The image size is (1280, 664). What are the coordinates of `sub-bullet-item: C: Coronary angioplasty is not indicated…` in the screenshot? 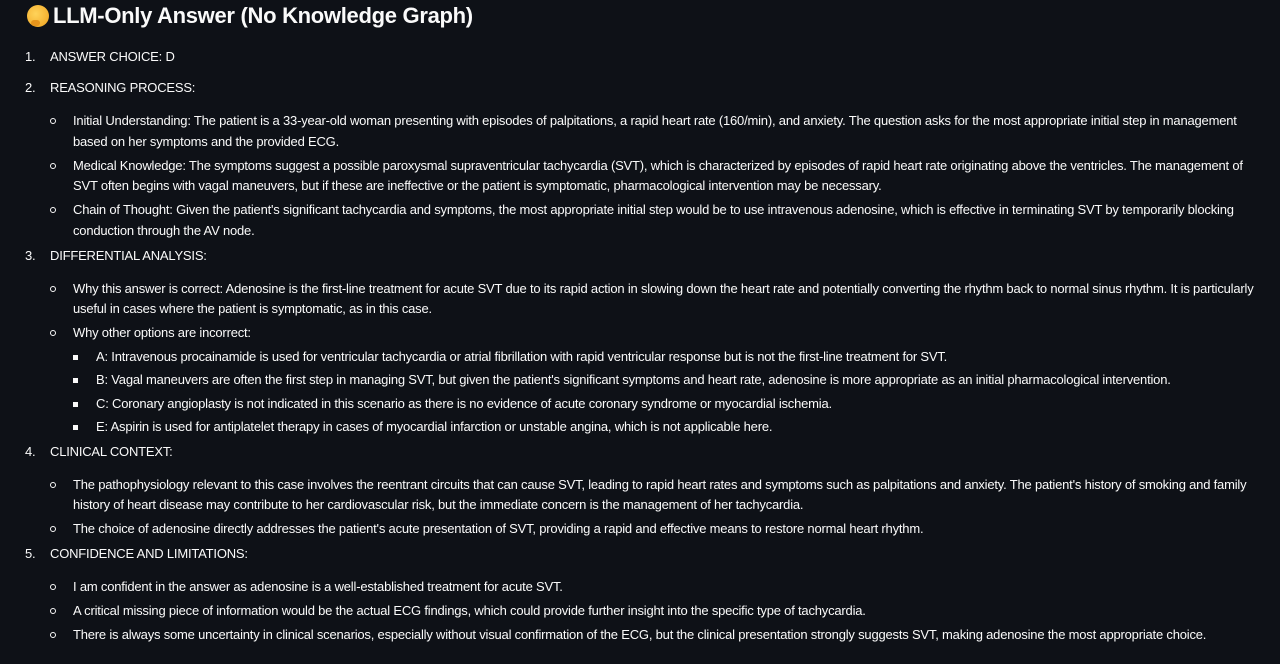 It's located at (670, 404).